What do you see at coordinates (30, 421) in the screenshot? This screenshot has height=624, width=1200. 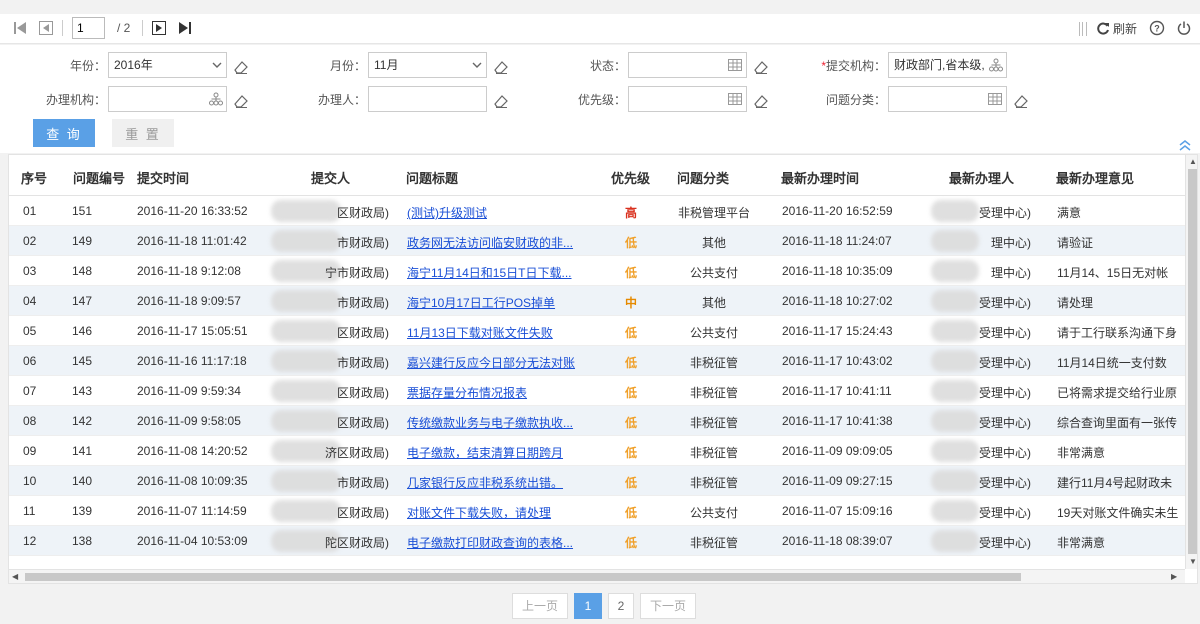 I see `seq-cell: 08` at bounding box center [30, 421].